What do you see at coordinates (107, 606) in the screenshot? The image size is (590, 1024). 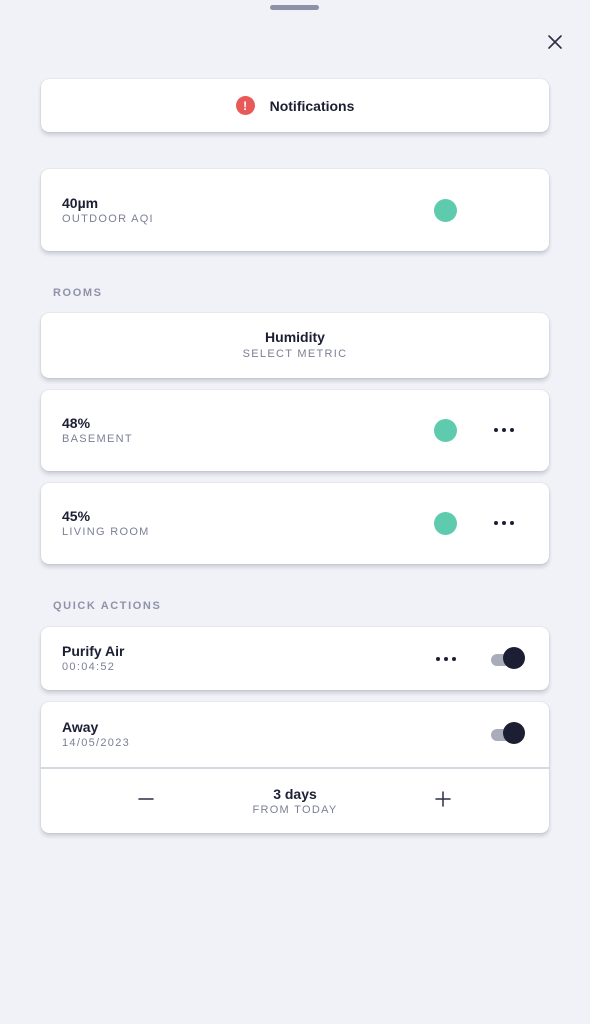 I see `quick-actions-section-label: QUICK ACTIONS` at bounding box center [107, 606].